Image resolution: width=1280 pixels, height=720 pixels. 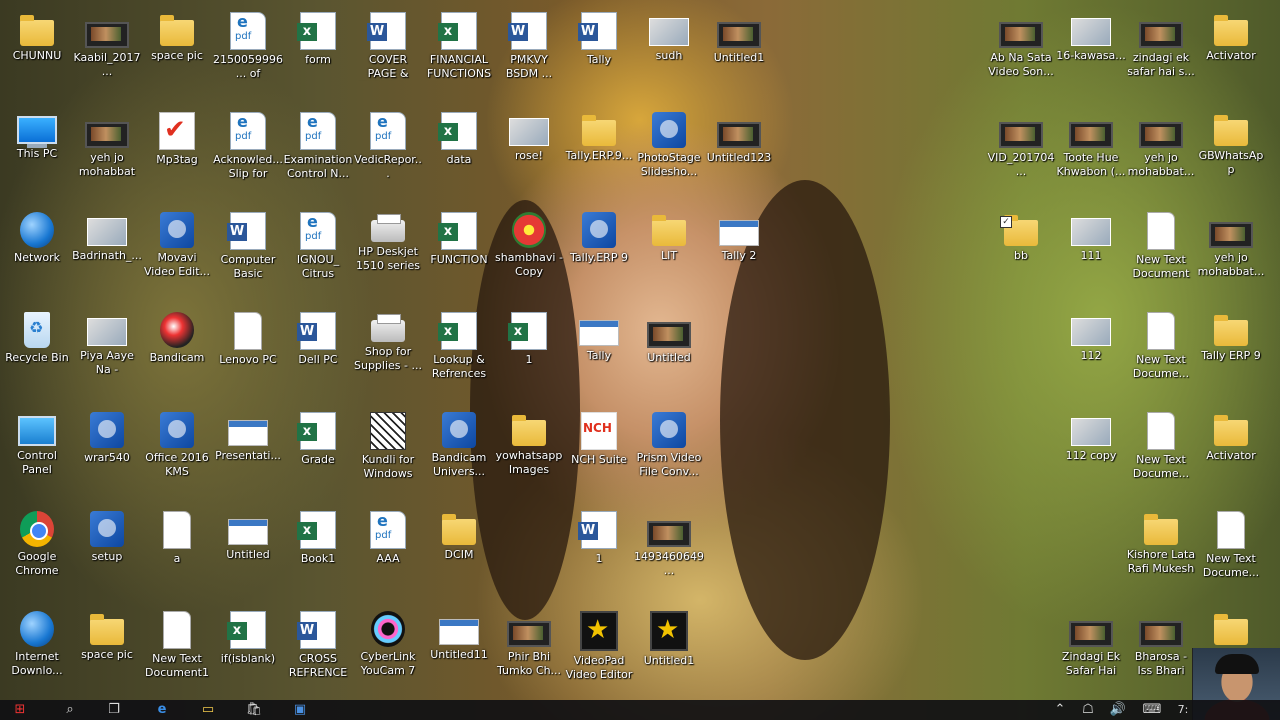 What do you see at coordinates (318, 651) in the screenshot?
I see `desktop-icon: CROSS REFRENCE` at bounding box center [318, 651].